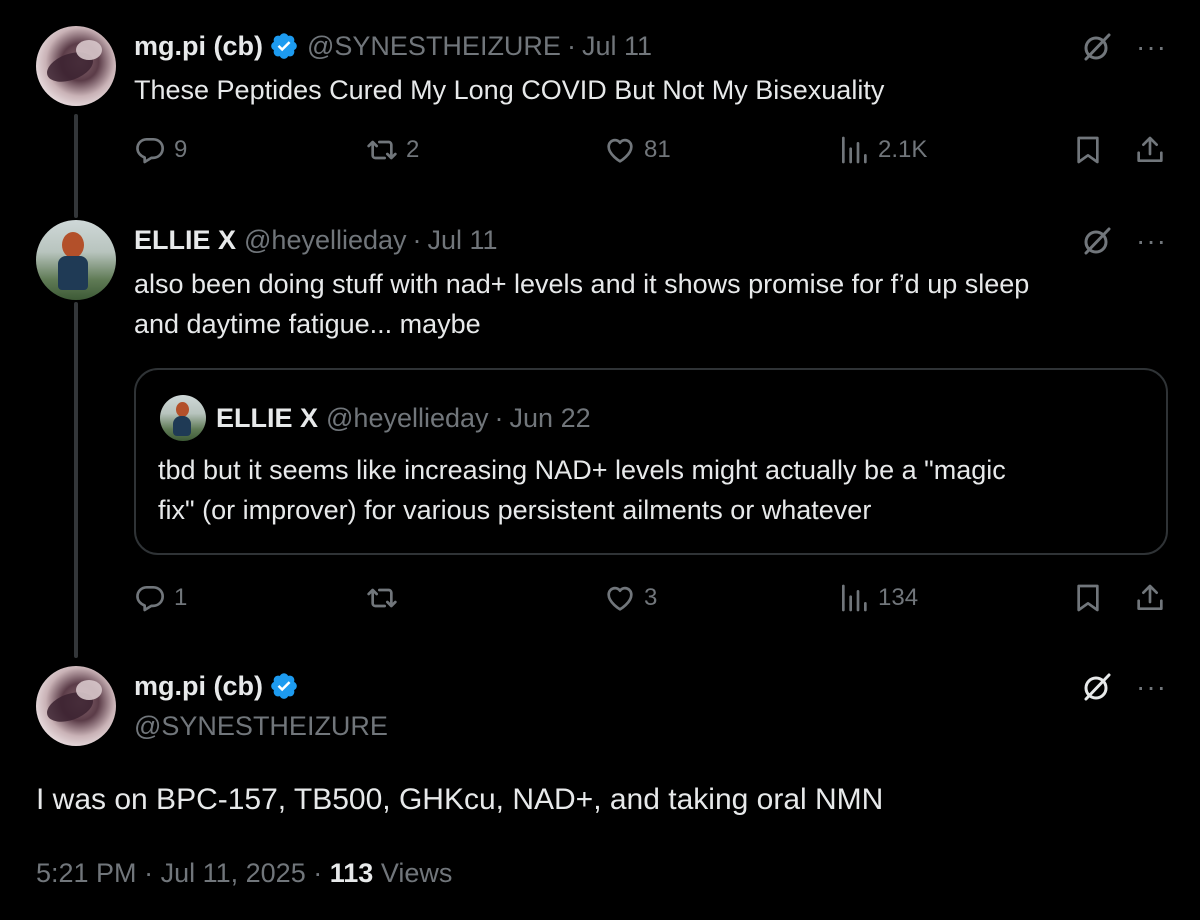  Describe the element at coordinates (325, 240) in the screenshot. I see `handle: @heyellieday` at that location.